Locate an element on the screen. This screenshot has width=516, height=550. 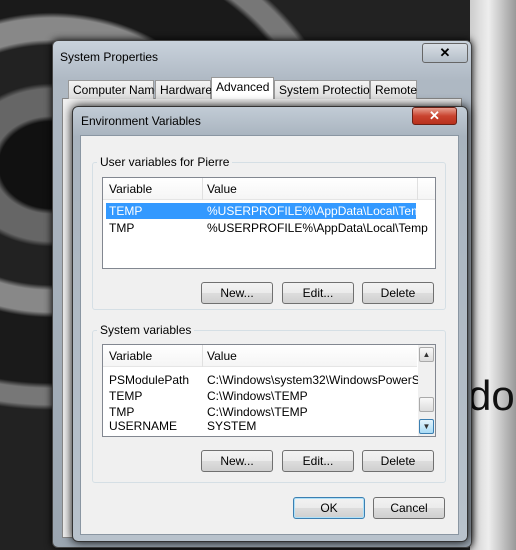
scroll-thumb is located at coordinates (426, 404).